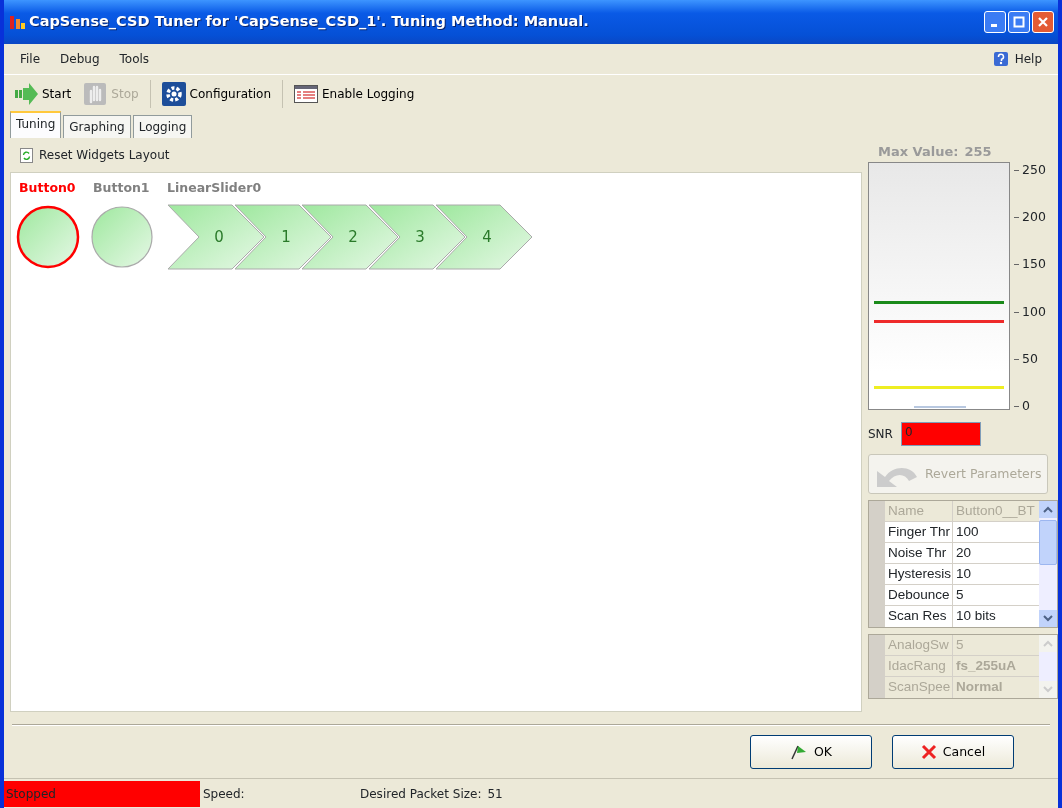  I want to click on arrow-icon, so click(26, 93).